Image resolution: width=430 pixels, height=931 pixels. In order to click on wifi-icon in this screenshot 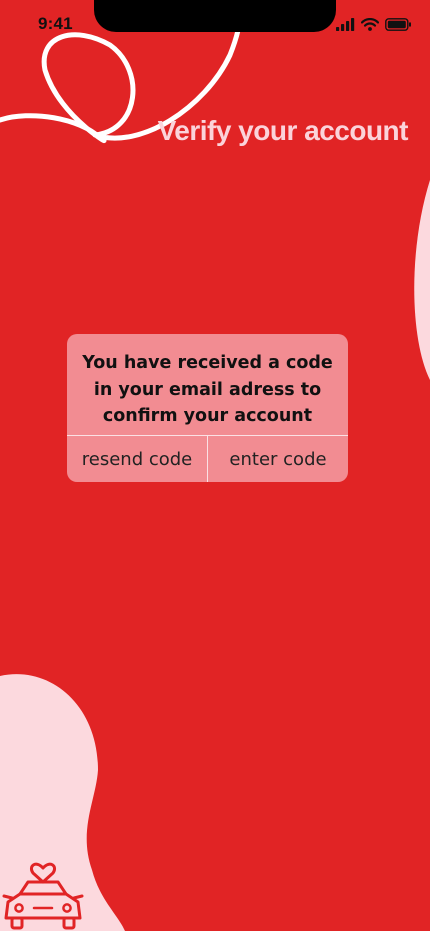, I will do `click(370, 24)`.